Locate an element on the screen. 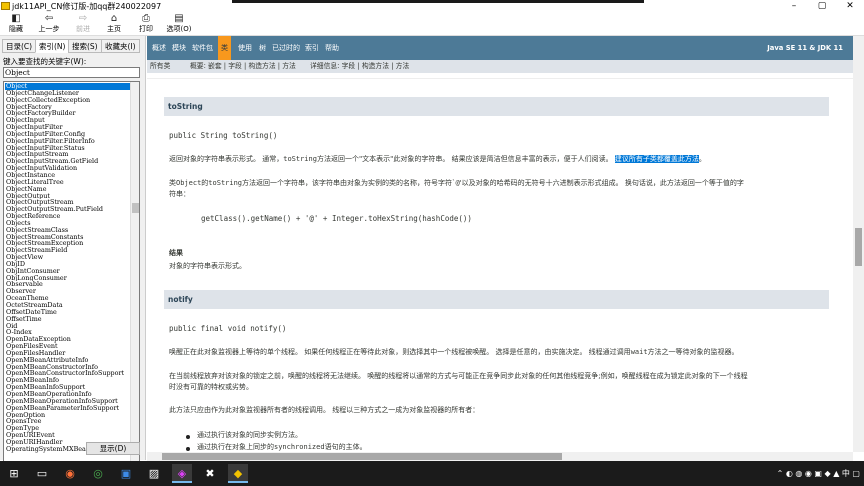  index-list-item: ObjectInputFilter.Status is located at coordinates (67, 148).